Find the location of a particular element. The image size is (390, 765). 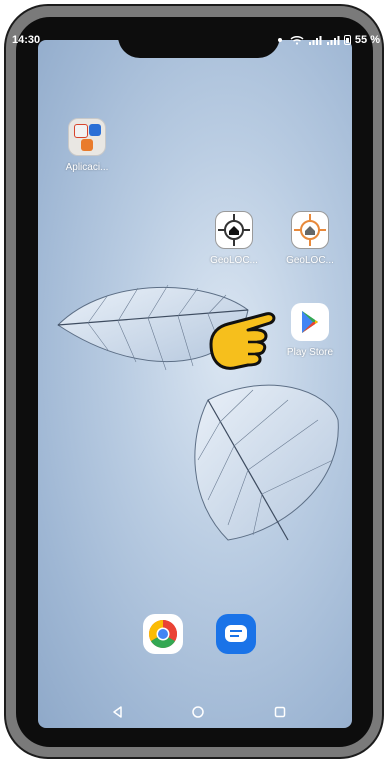

back-button is located at coordinates (118, 712).